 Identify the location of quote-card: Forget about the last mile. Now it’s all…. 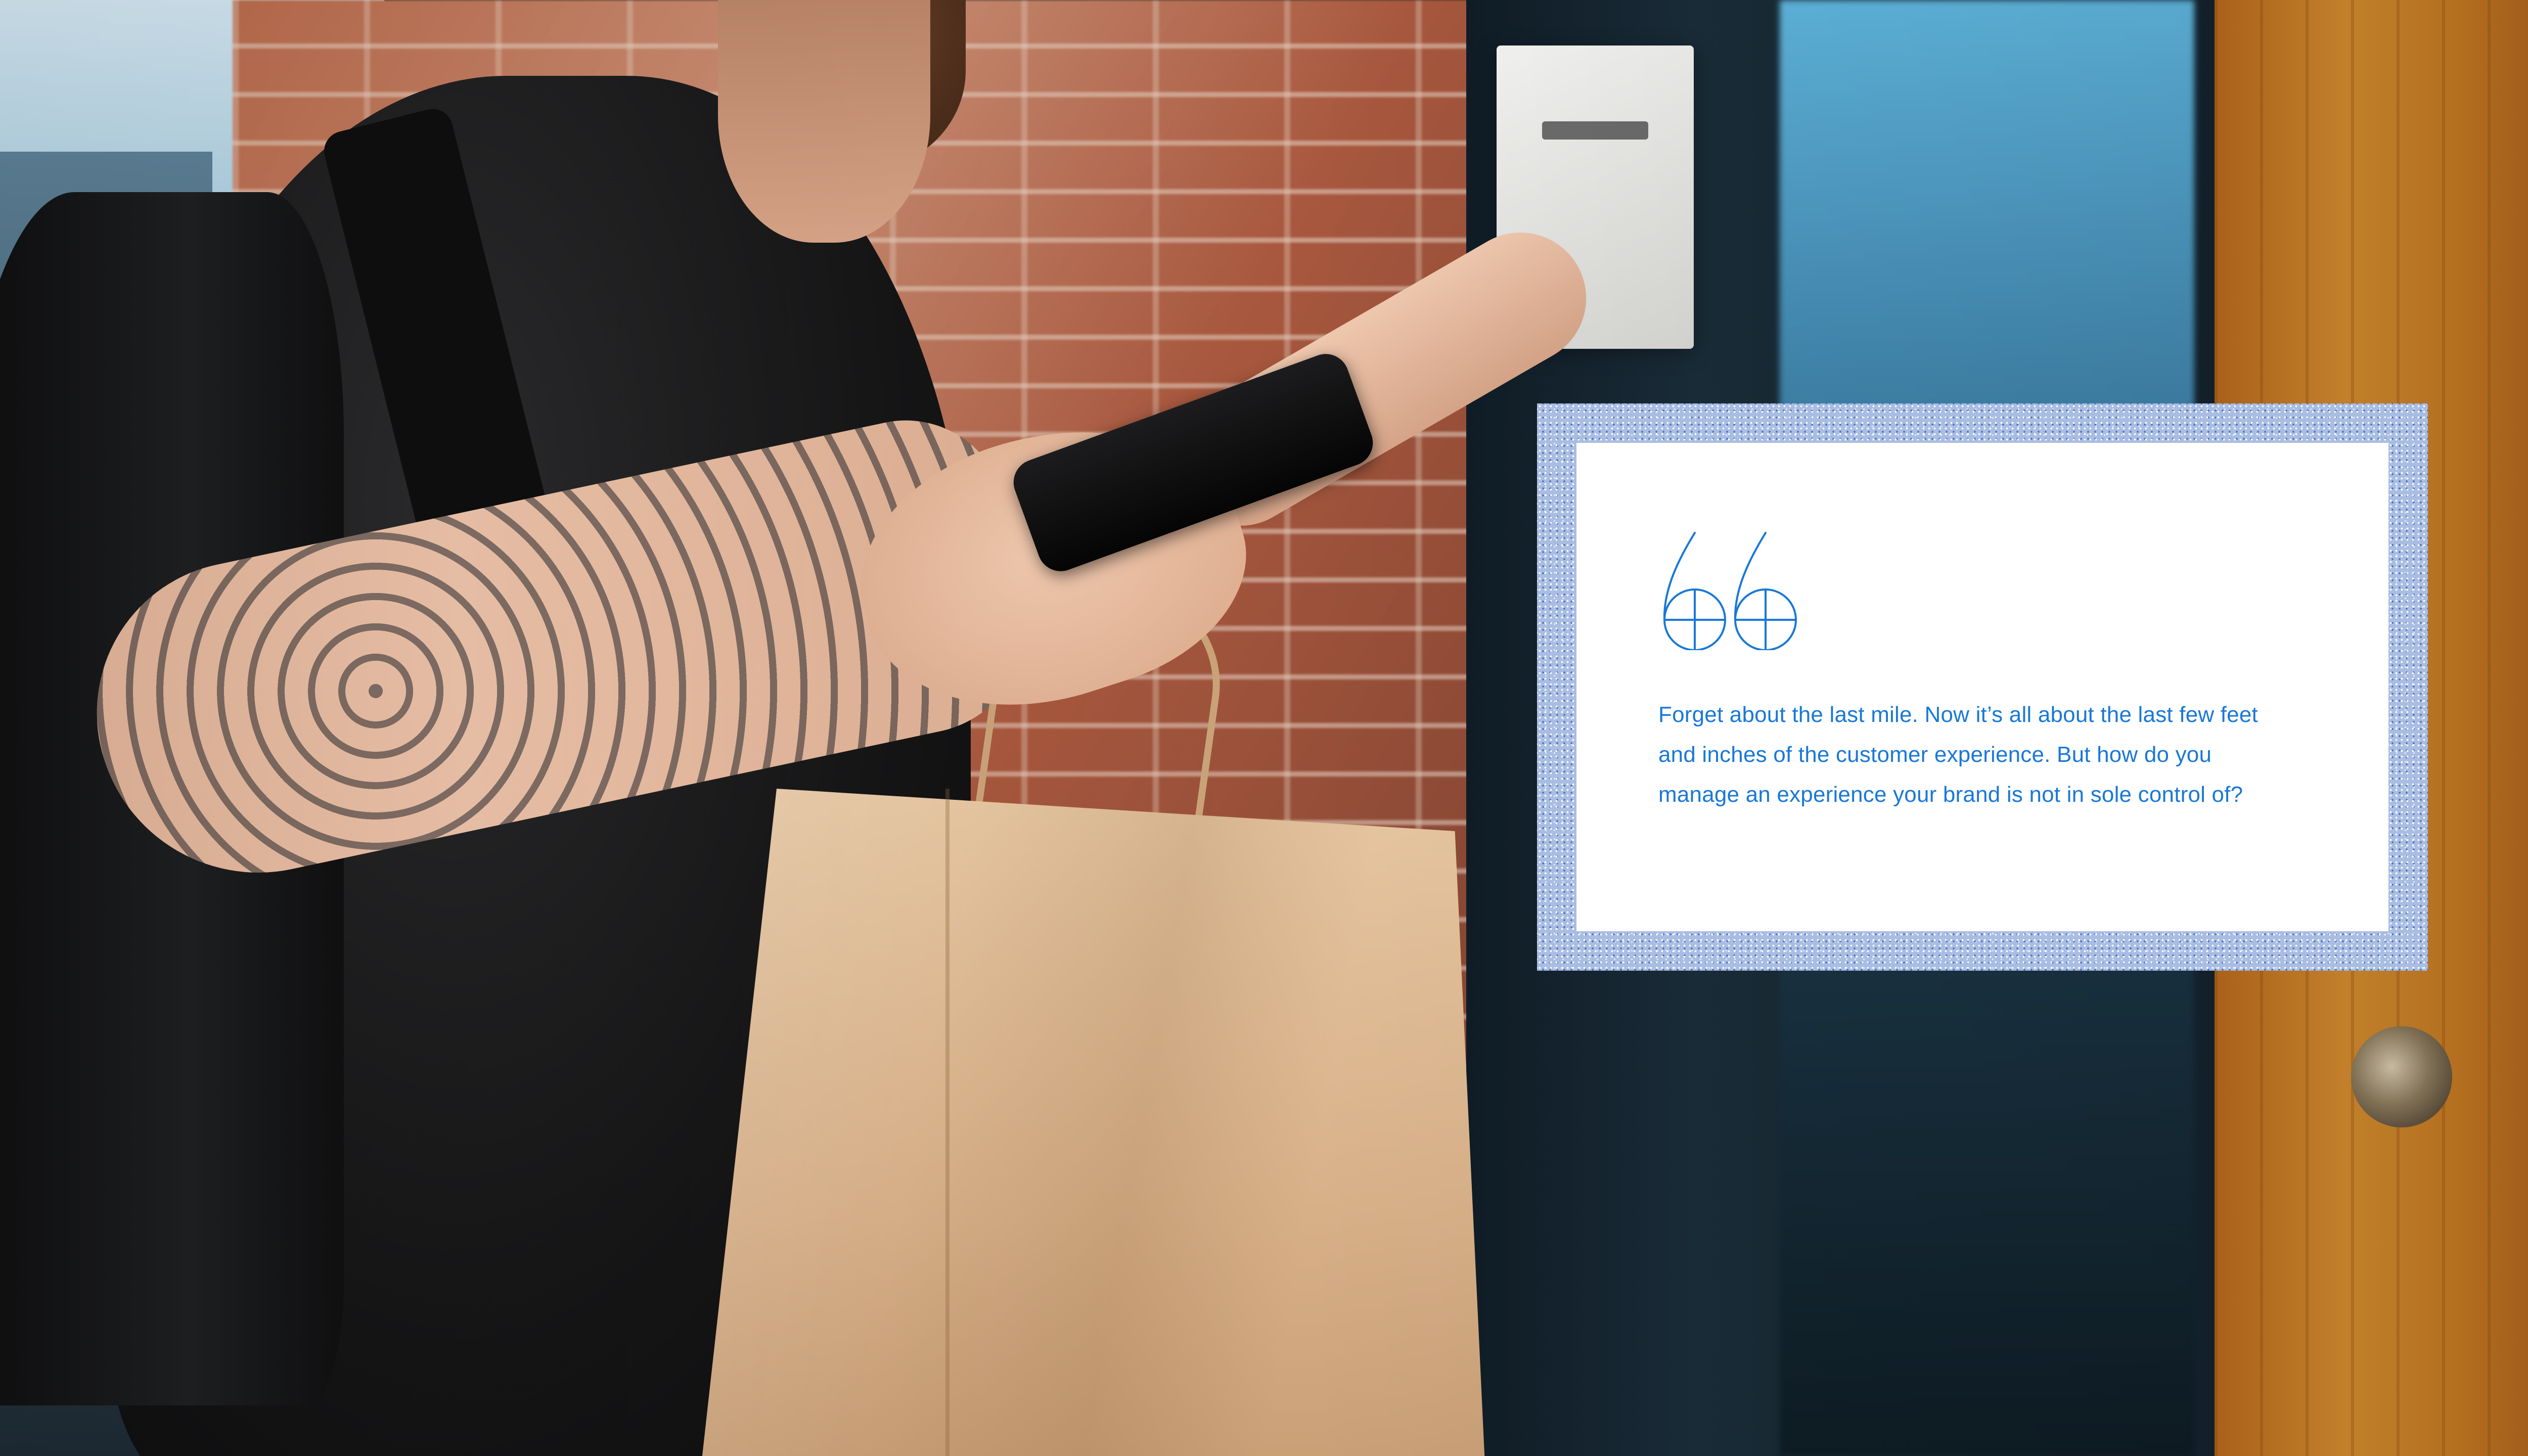
(1983, 687).